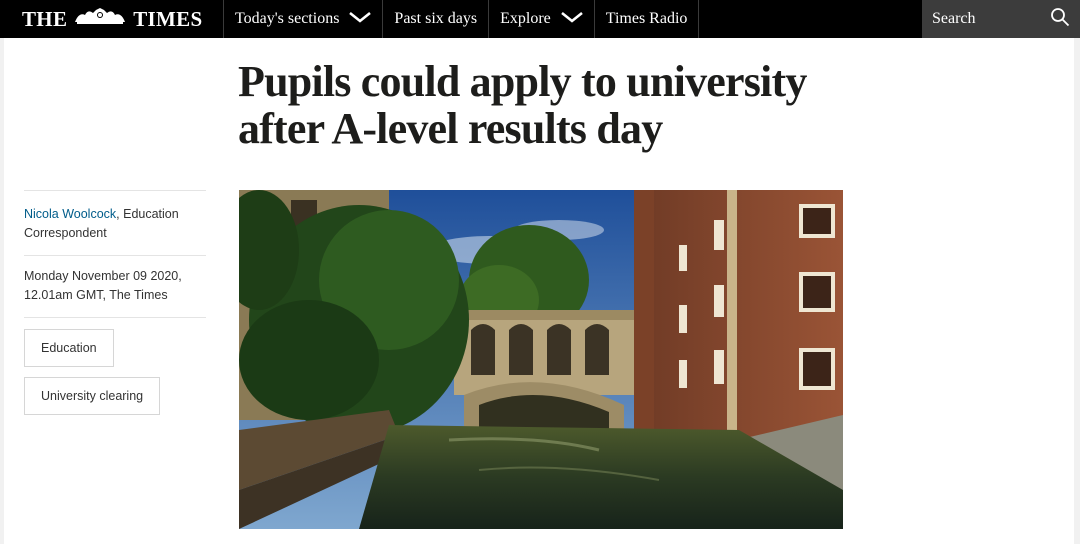 Image resolution: width=1080 pixels, height=544 pixels. I want to click on nav-times-radio: Times Radio, so click(647, 19).